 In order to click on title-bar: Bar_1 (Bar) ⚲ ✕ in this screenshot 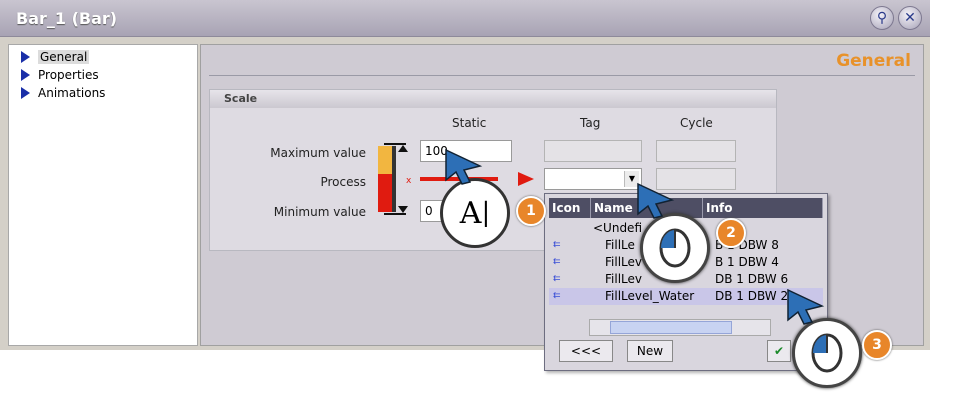, I will do `click(465, 18)`.